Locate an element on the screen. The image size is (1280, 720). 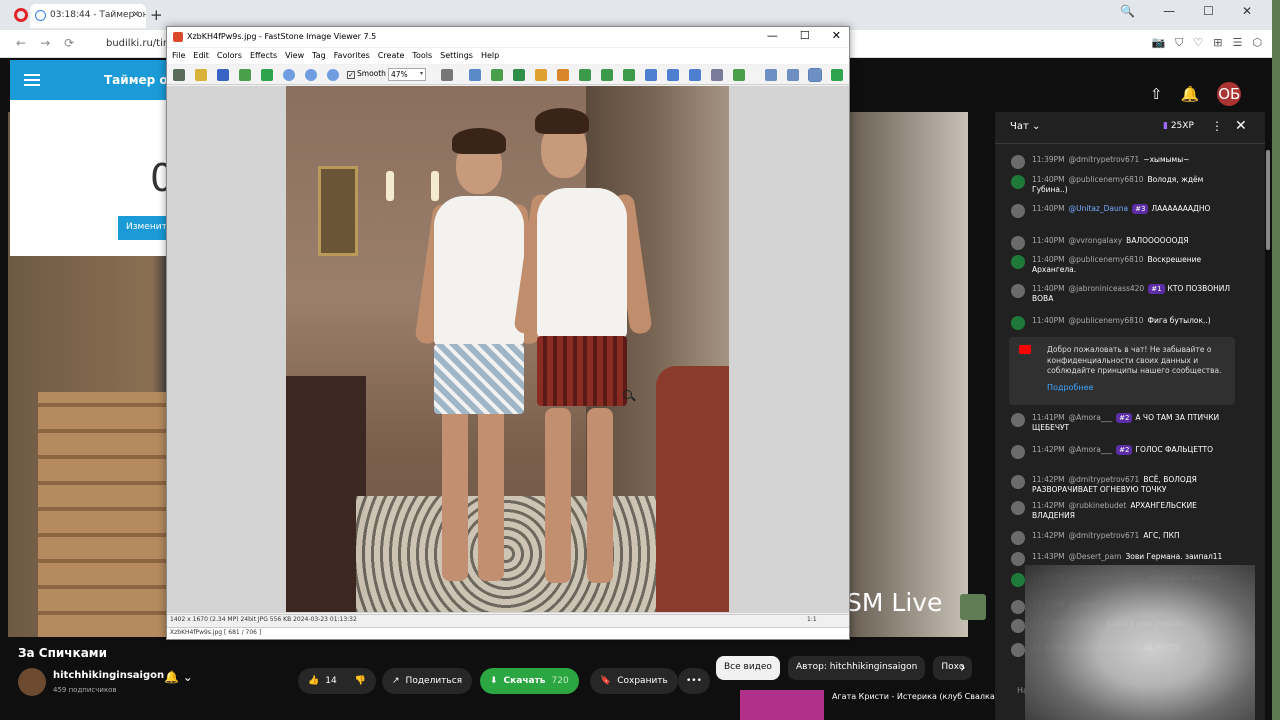
flip-icon is located at coordinates (651, 75).